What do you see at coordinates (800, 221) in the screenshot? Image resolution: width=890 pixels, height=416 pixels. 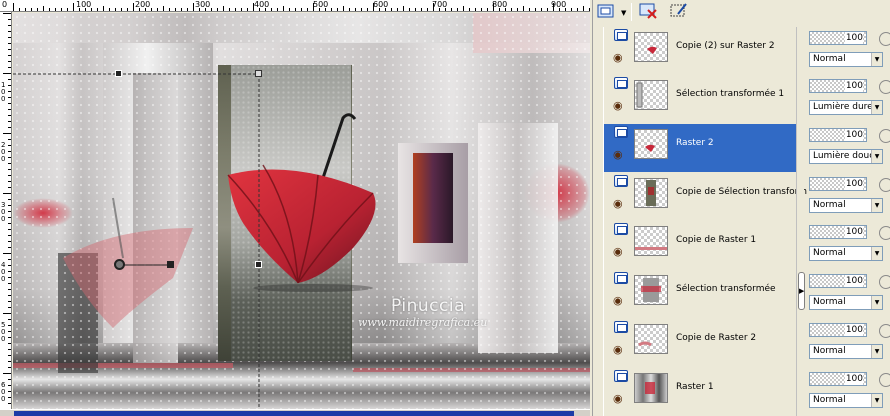 I see `panel-splitter: ▶` at bounding box center [800, 221].